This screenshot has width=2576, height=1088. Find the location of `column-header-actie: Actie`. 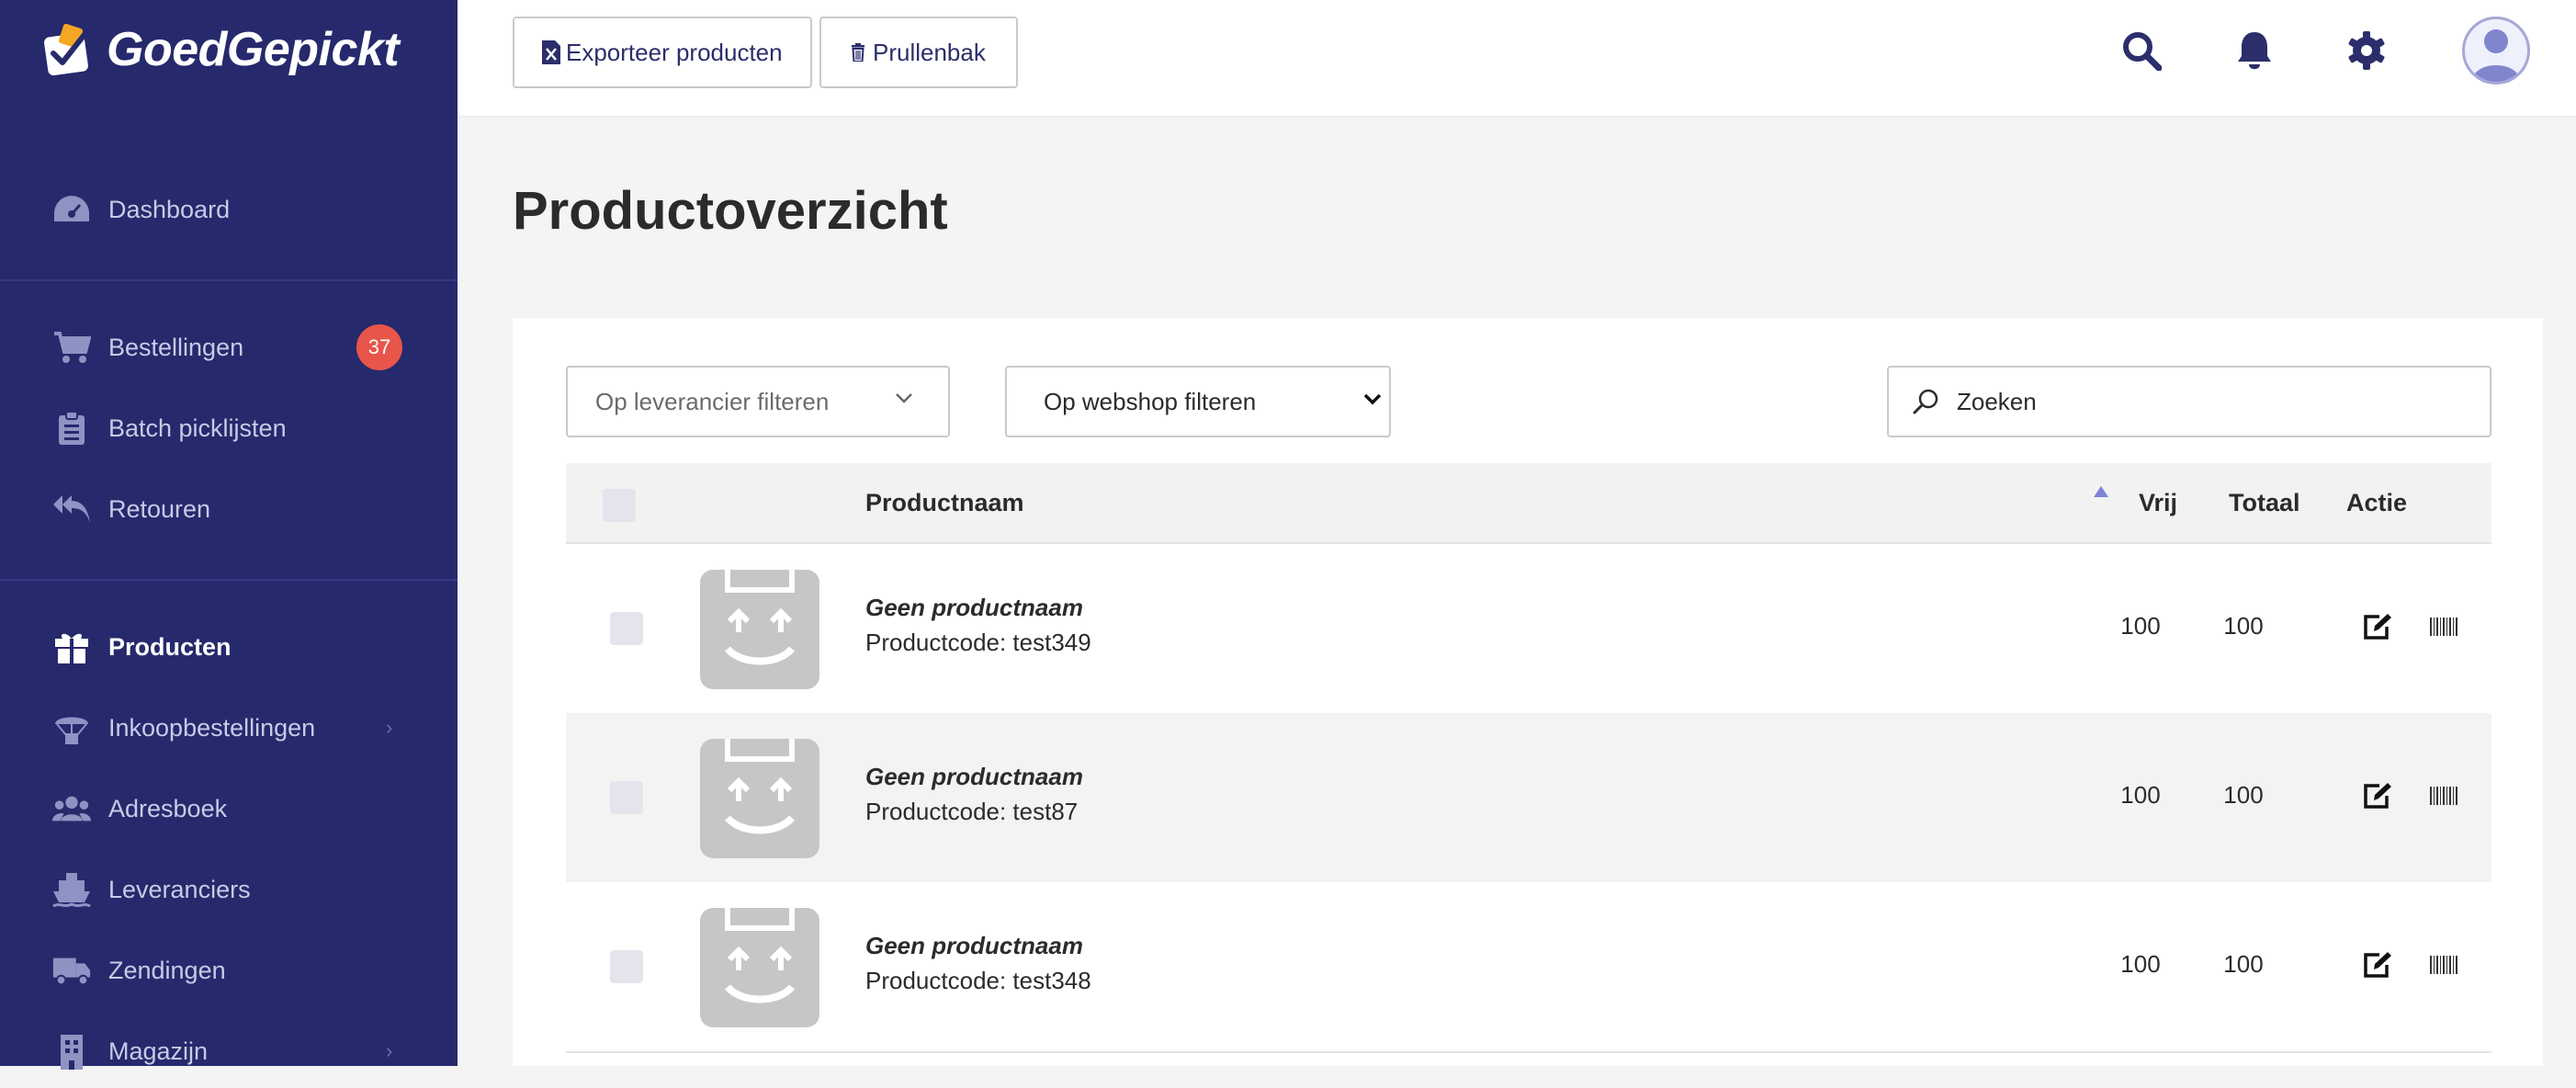

column-header-actie: Actie is located at coordinates (2377, 502).